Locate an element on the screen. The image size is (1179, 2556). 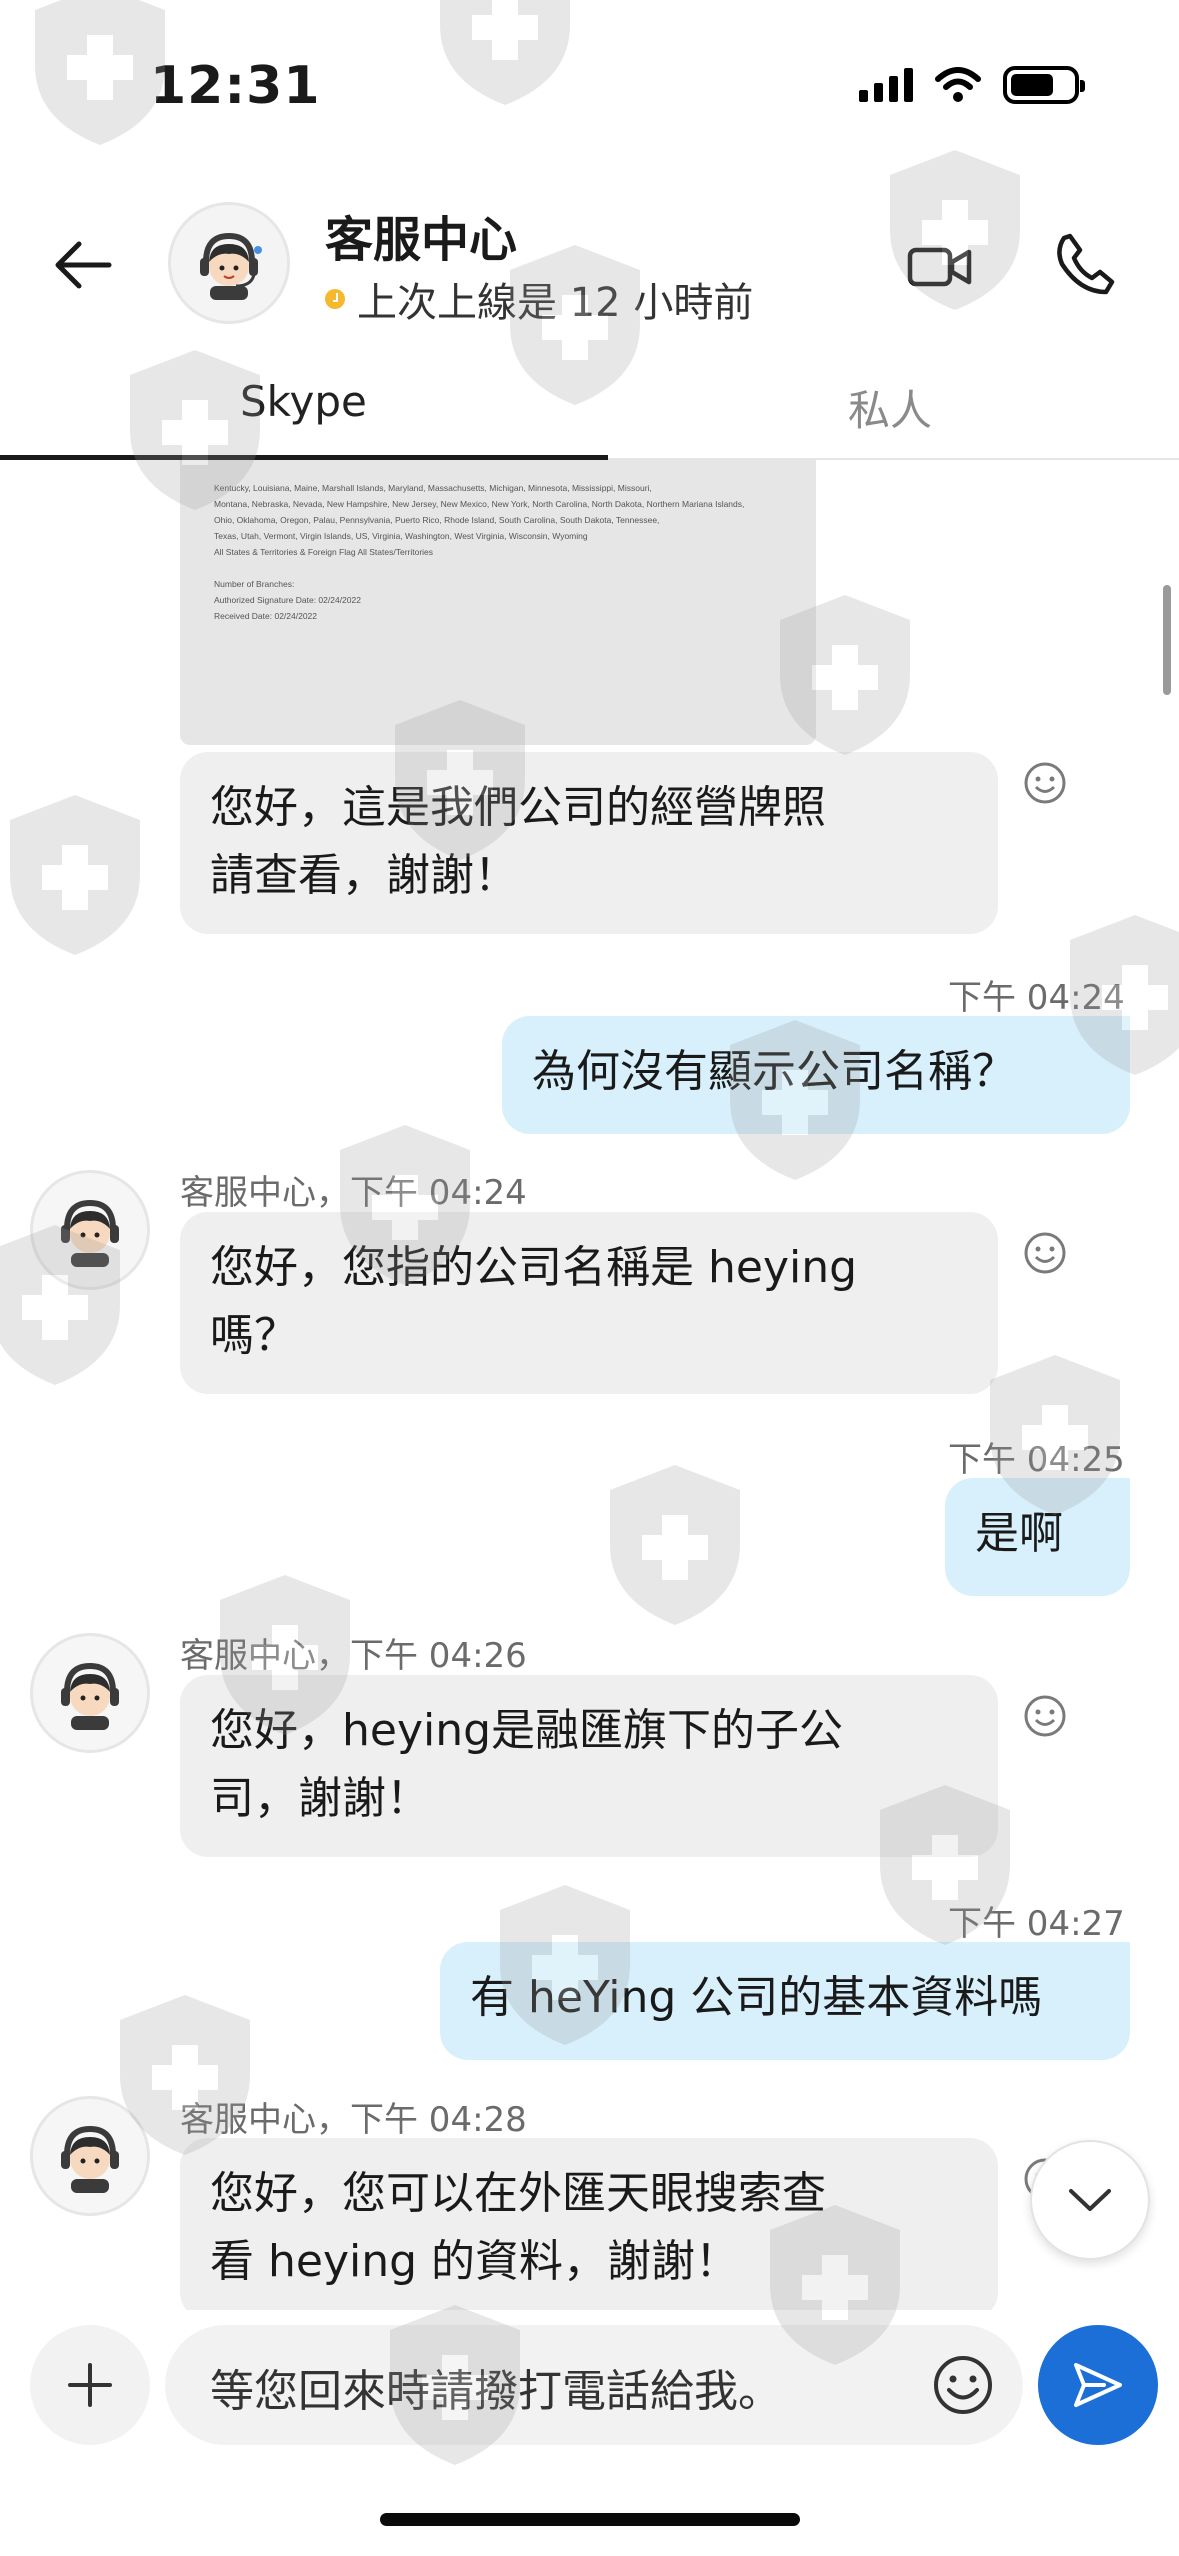
message-text-line: 看 heying 的資料，謝謝！ is located at coordinates (475, 2261).